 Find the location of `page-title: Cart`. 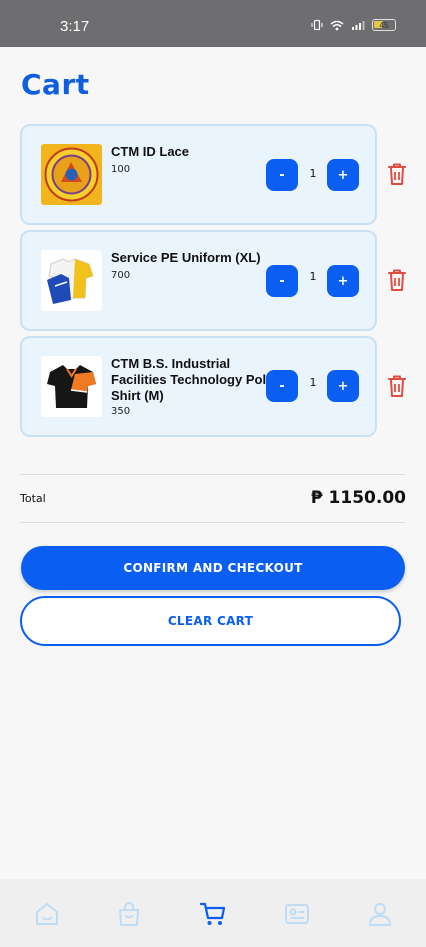

page-title: Cart is located at coordinates (55, 84).